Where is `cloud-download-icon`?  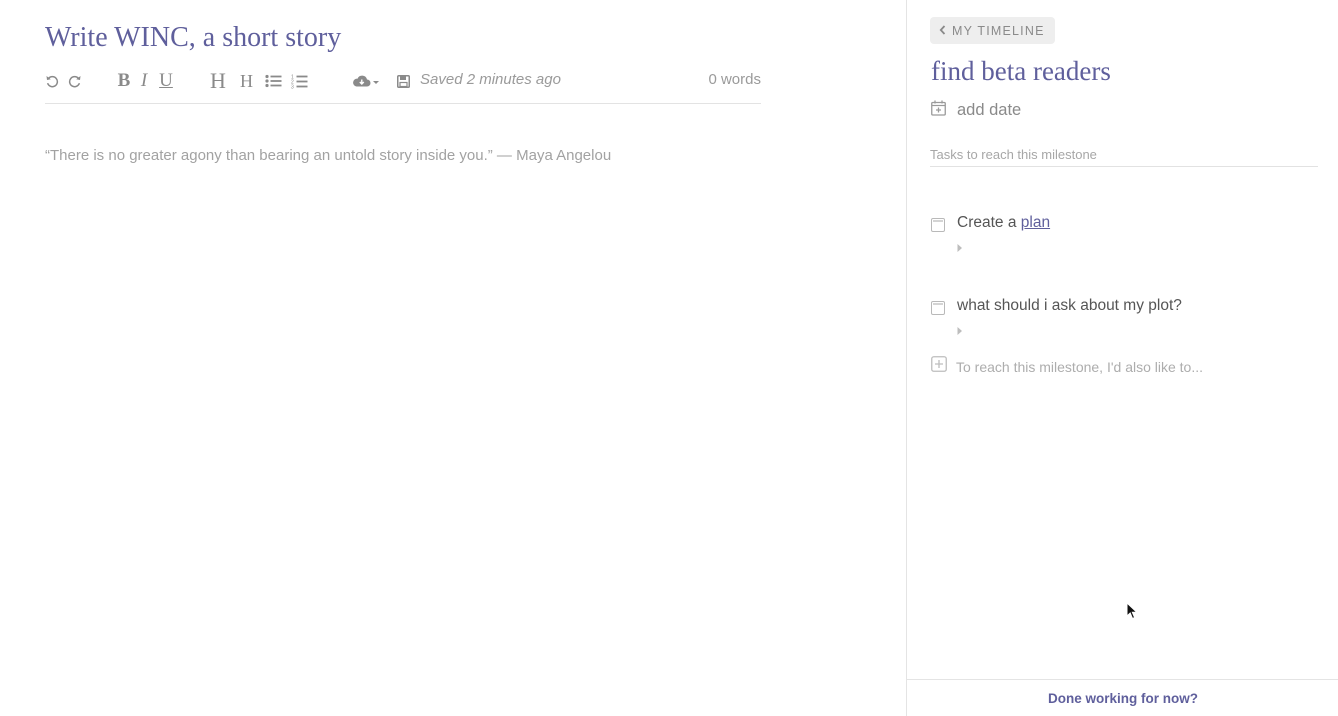
cloud-download-icon is located at coordinates (366, 81).